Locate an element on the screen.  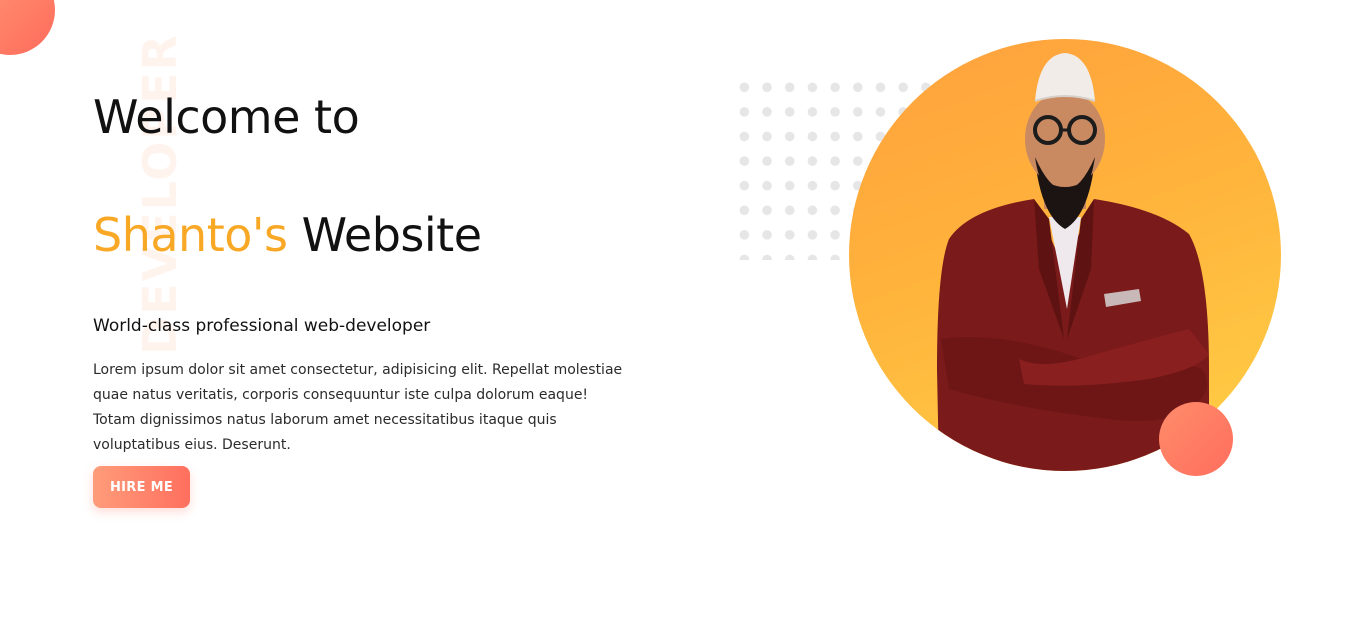
hero-title-rest: Website is located at coordinates (391, 235).